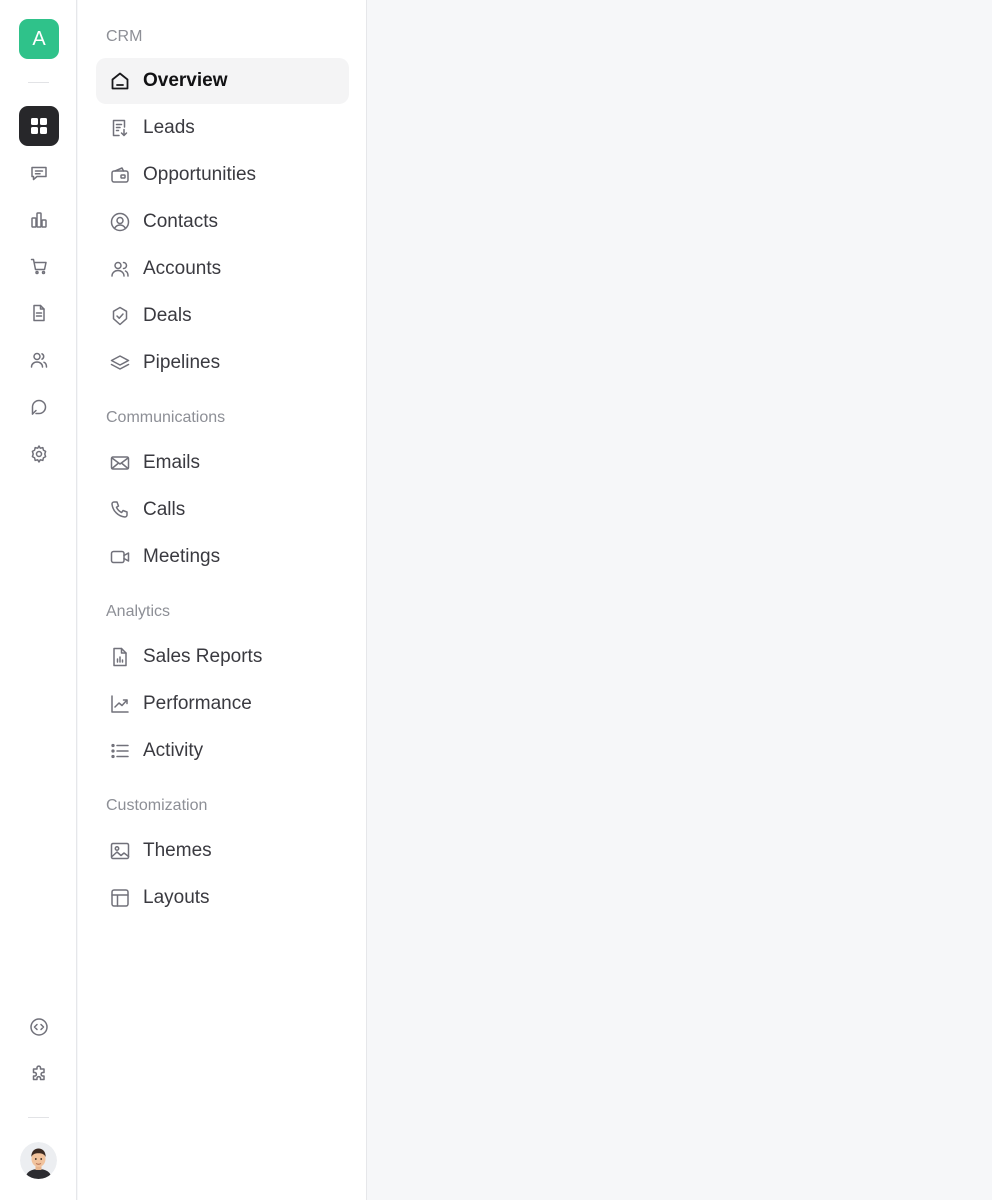 The image size is (992, 1200). I want to click on image-icon, so click(120, 851).